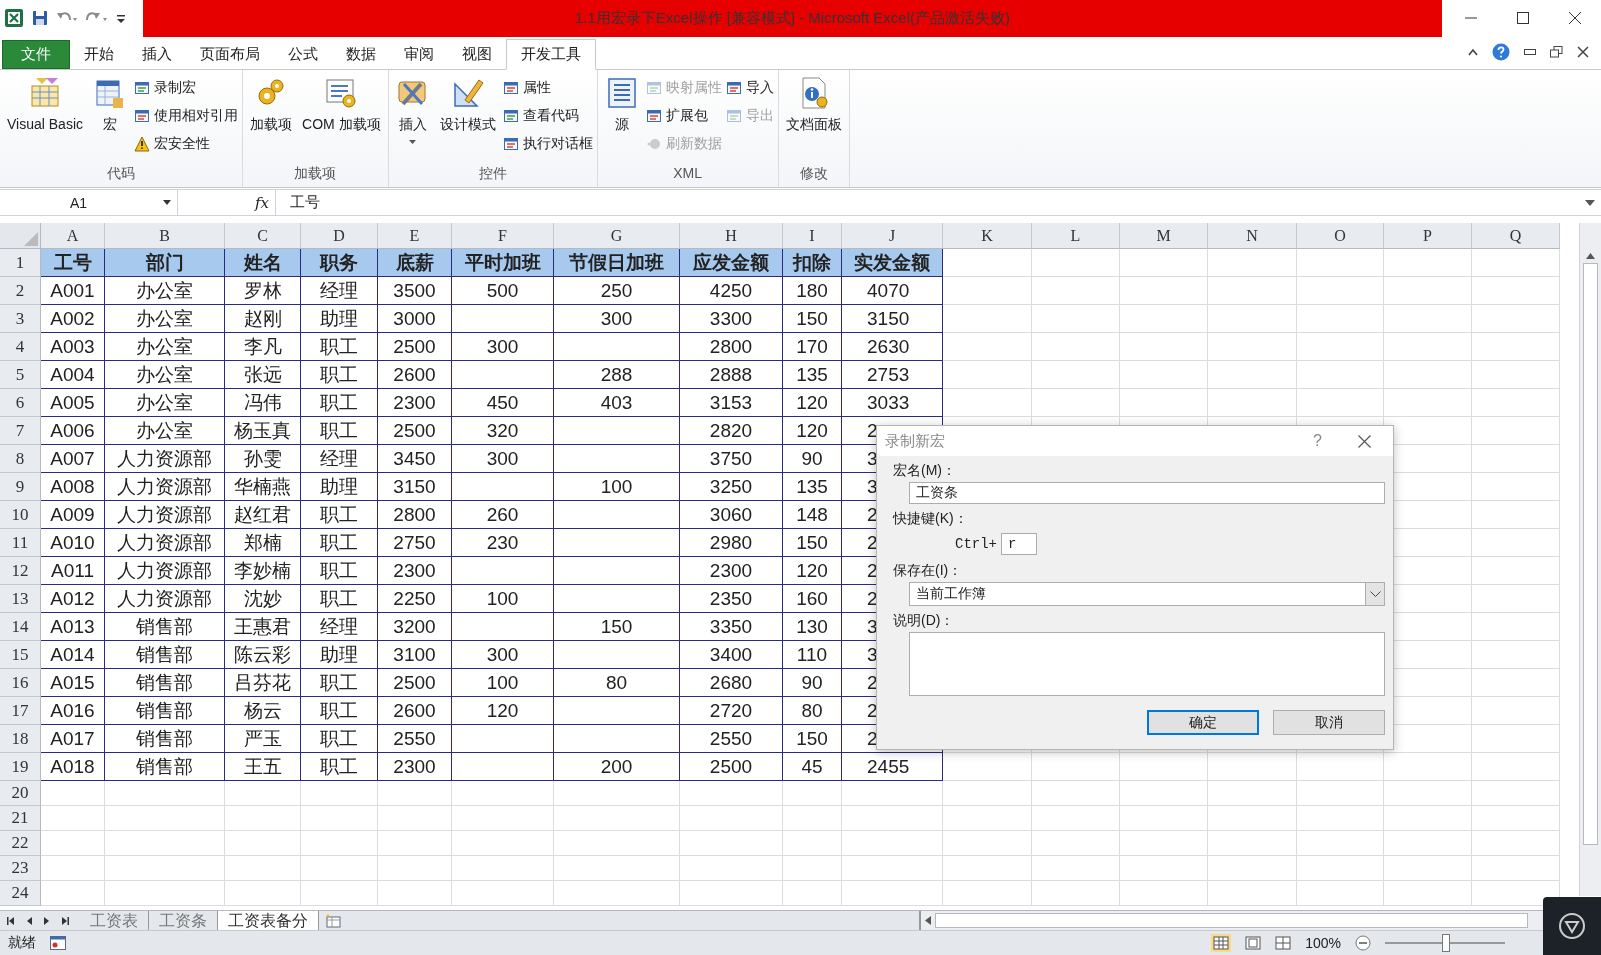 The height and width of the screenshot is (955, 1601). I want to click on column-letter: F, so click(503, 236).